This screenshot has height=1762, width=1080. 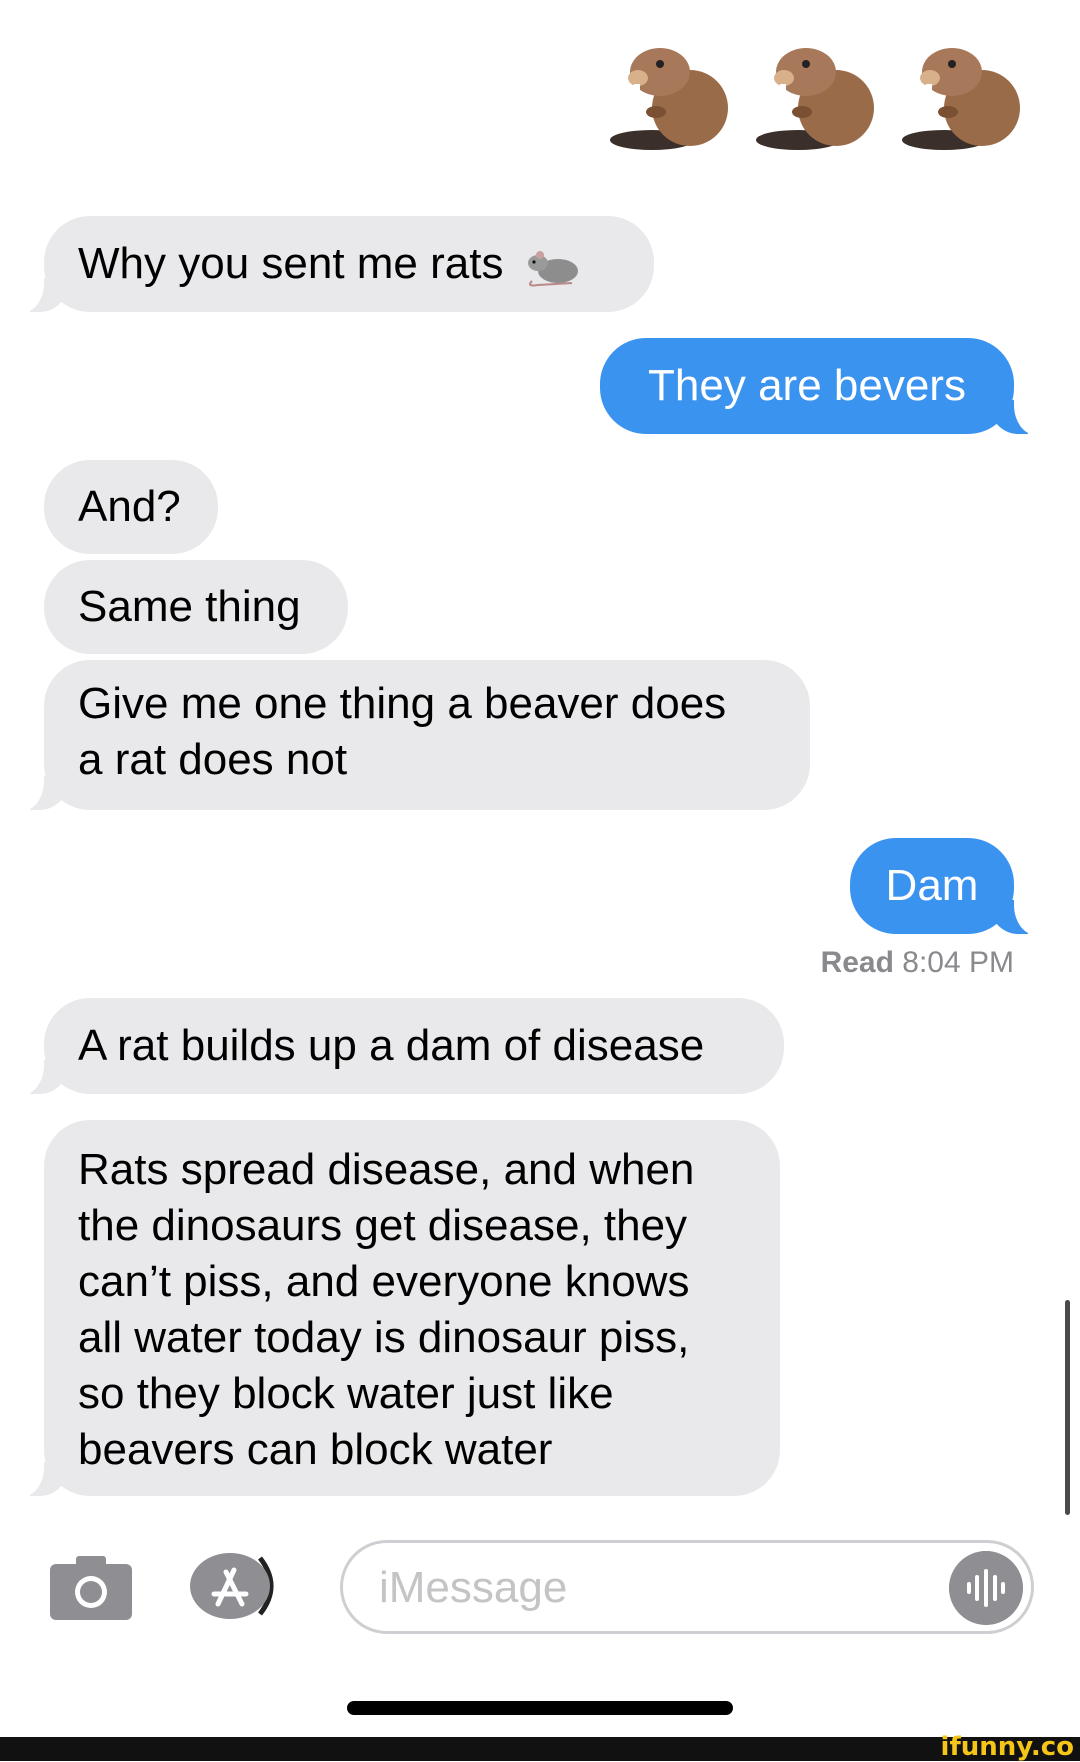 I want to click on sent-message: Dam, so click(x=947, y=886).